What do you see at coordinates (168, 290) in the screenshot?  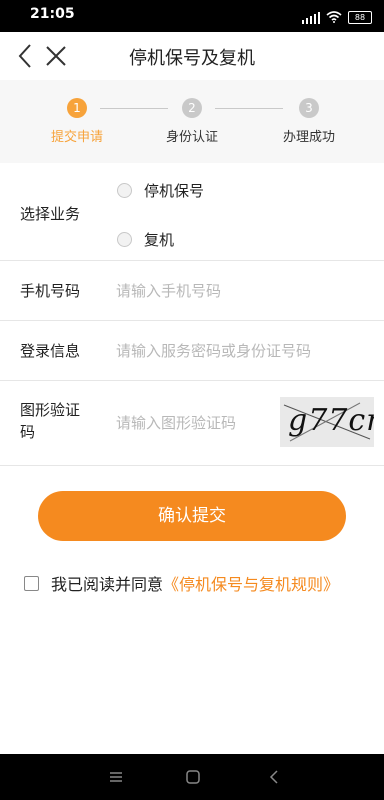 I see `phone-input: 请输入手机号码` at bounding box center [168, 290].